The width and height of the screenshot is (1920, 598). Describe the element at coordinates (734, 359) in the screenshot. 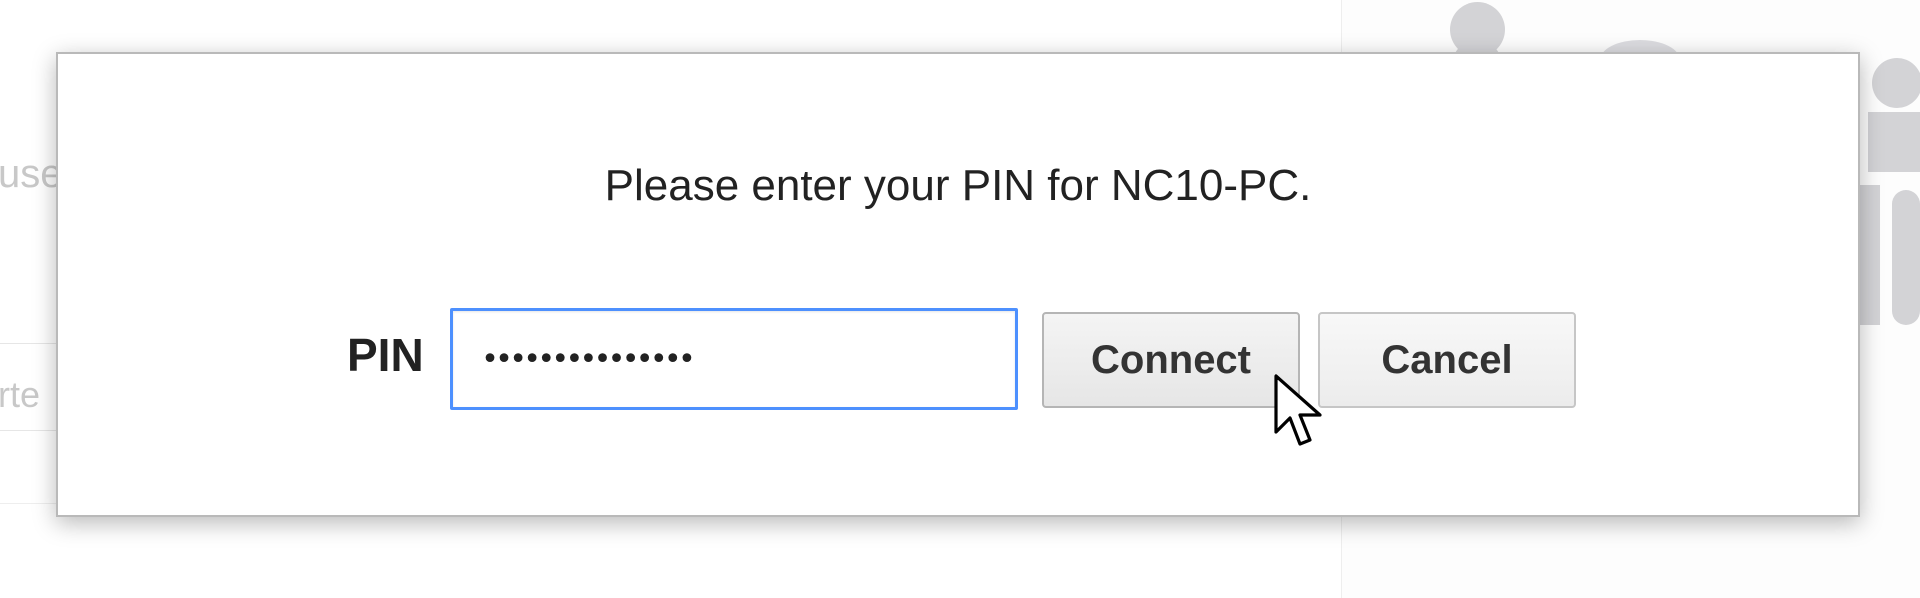

I see `pin-input` at that location.